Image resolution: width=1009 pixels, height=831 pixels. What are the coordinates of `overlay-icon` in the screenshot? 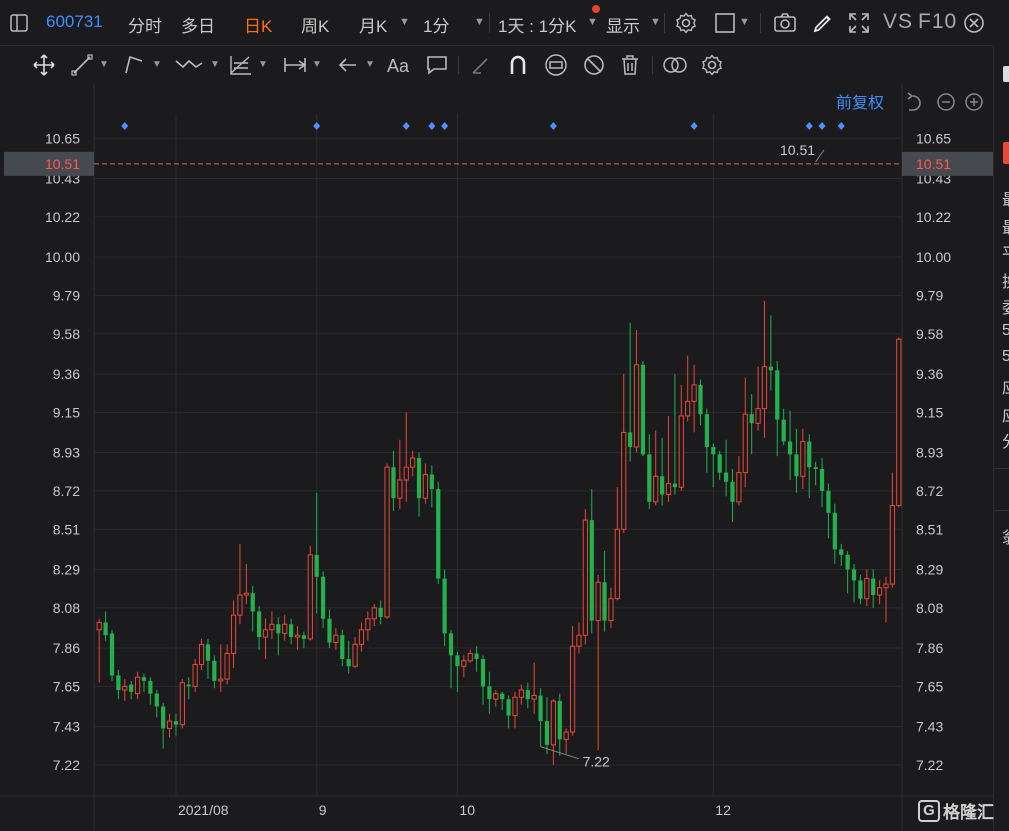 It's located at (675, 65).